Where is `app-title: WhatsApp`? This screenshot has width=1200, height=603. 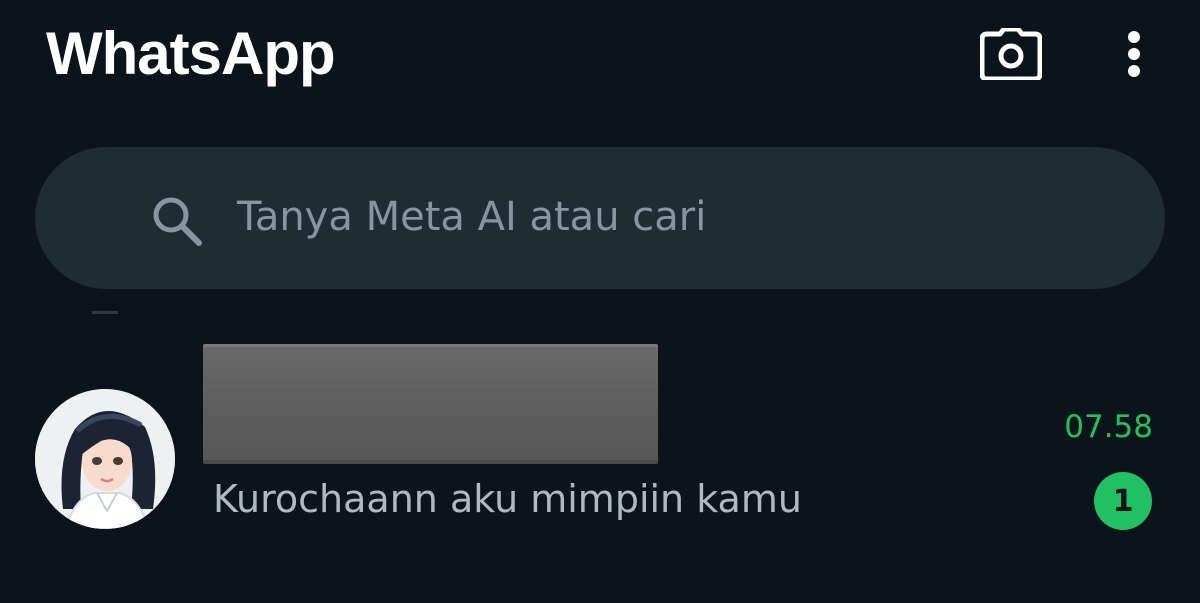 app-title: WhatsApp is located at coordinates (191, 53).